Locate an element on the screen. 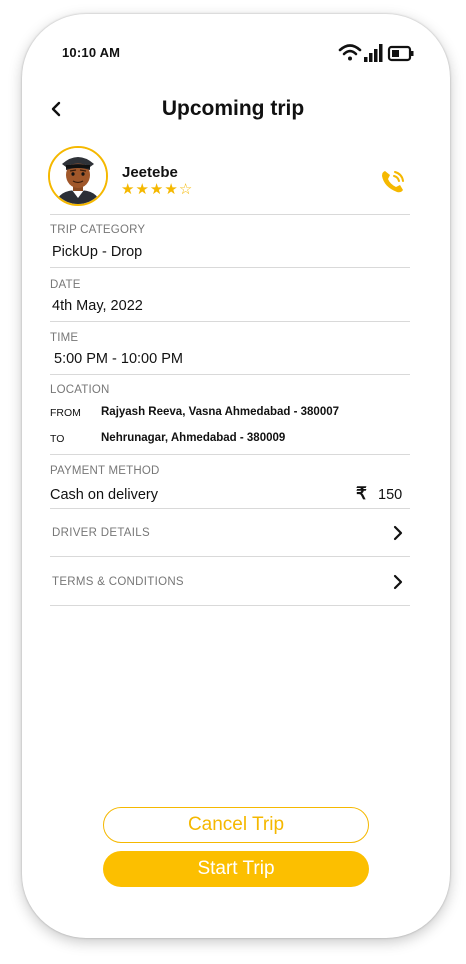  location-label: LOCATION is located at coordinates (80, 390).